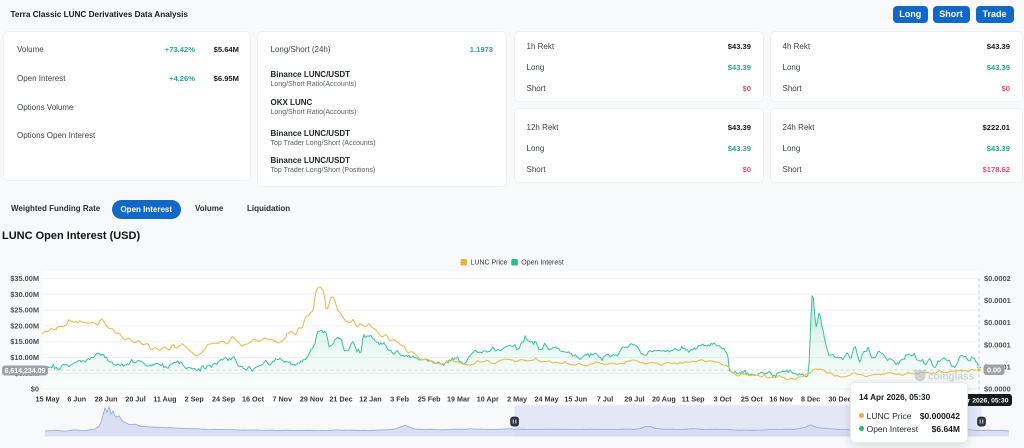  I want to click on svg-text: 2 May, so click(517, 399).